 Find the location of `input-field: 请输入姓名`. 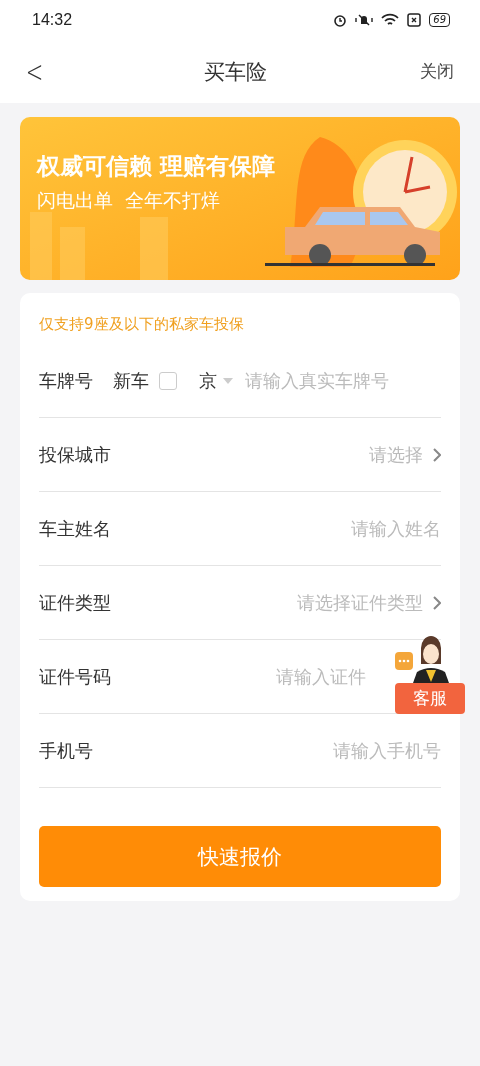

input-field: 请输入姓名 is located at coordinates (396, 528).